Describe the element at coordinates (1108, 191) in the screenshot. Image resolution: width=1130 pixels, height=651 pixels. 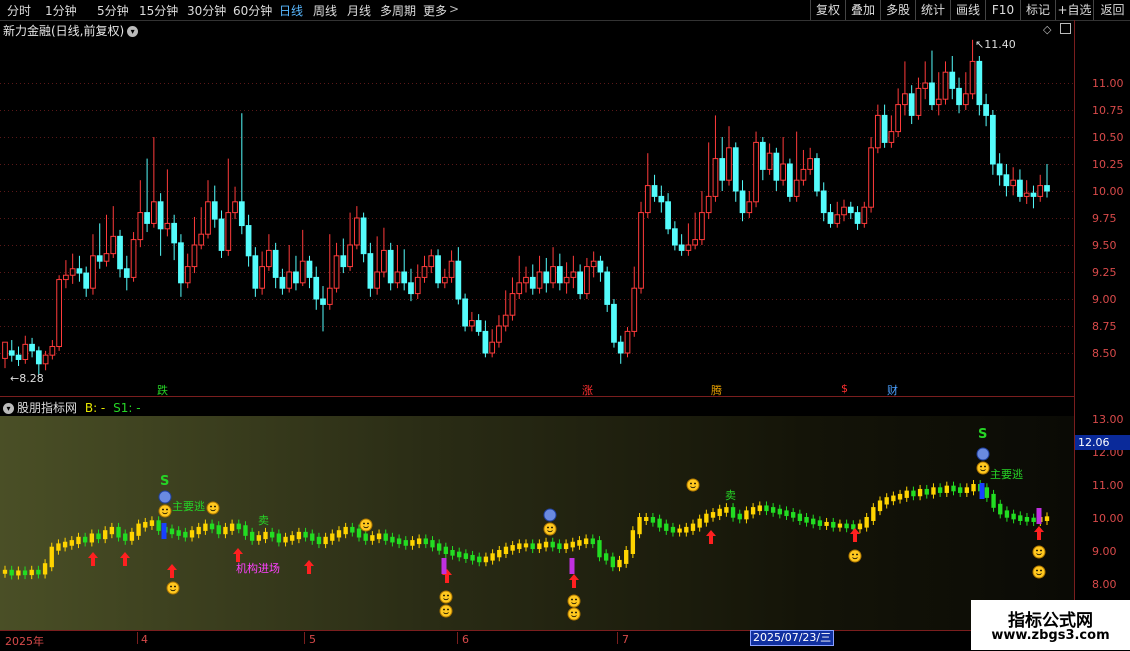
I see `y-tick: 10.00` at that location.